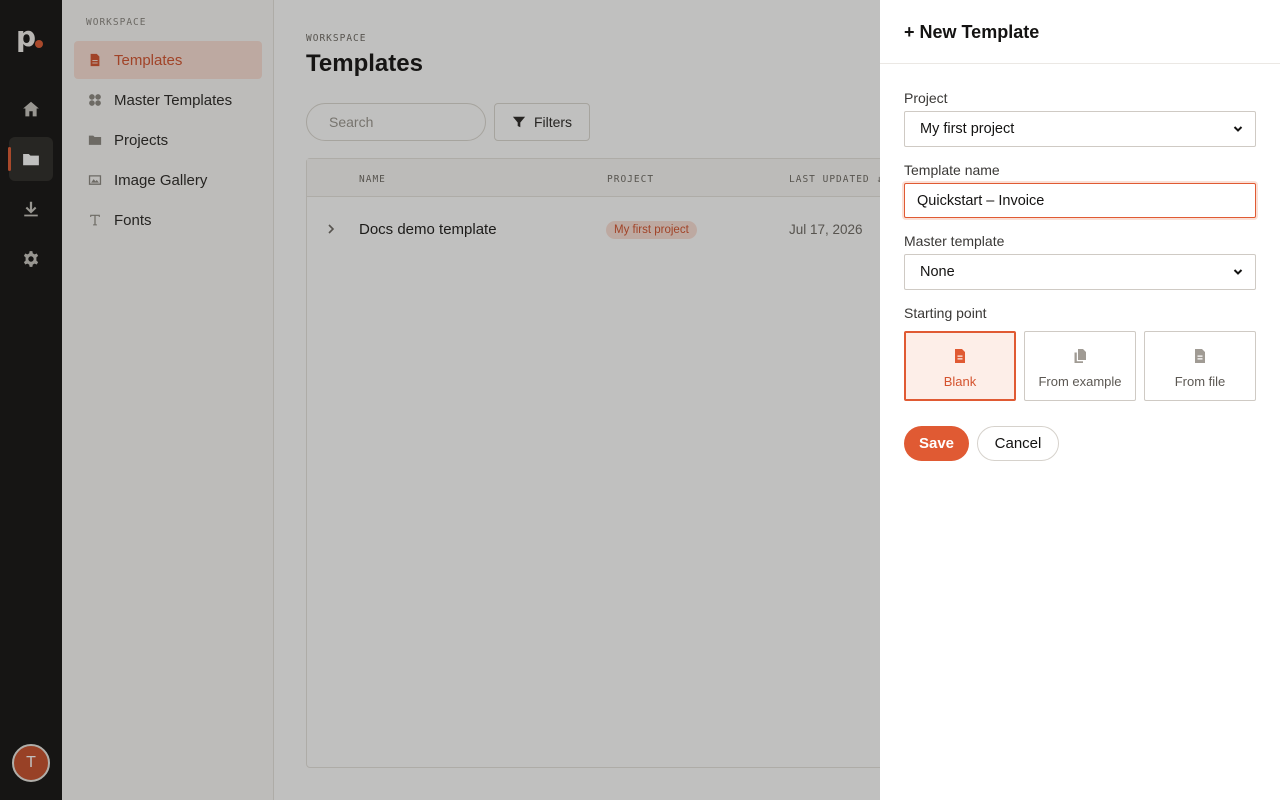 The width and height of the screenshot is (1280, 800). Describe the element at coordinates (1200, 366) in the screenshot. I see `starting-option-from-file: From file` at that location.